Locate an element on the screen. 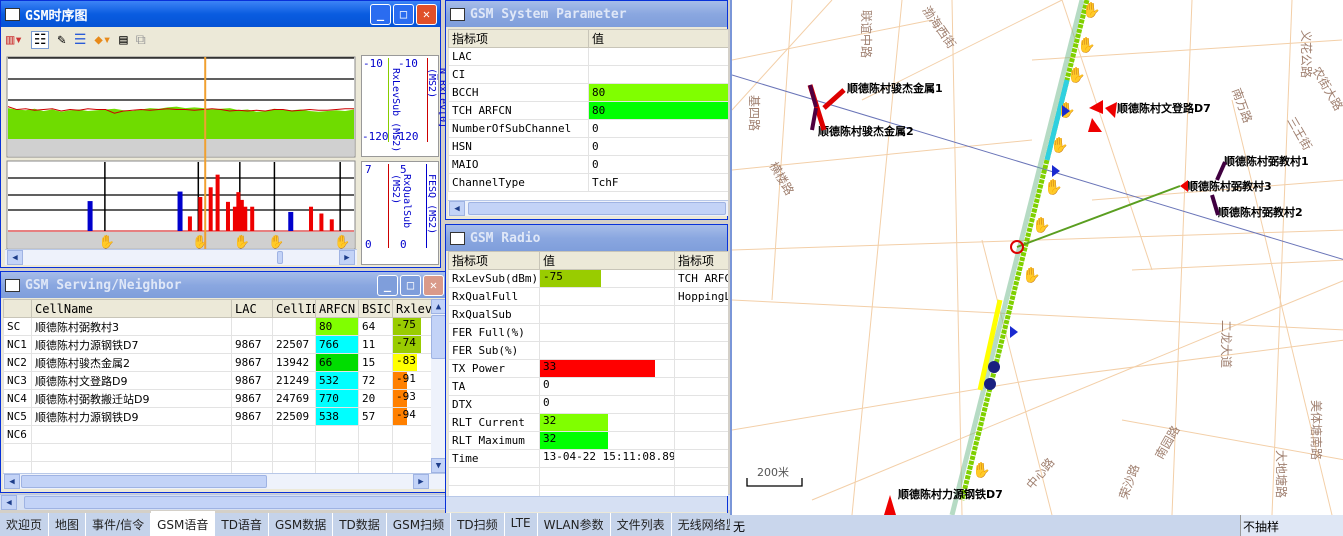 The image size is (1343, 536). col-type is located at coordinates (17, 308).